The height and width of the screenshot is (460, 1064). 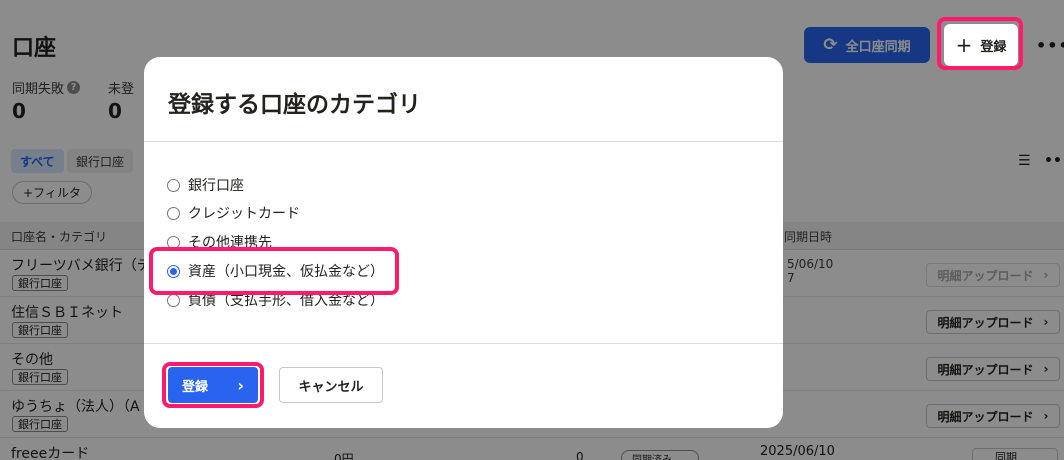 What do you see at coordinates (980, 43) in the screenshot?
I see `highlight-register-button` at bounding box center [980, 43].